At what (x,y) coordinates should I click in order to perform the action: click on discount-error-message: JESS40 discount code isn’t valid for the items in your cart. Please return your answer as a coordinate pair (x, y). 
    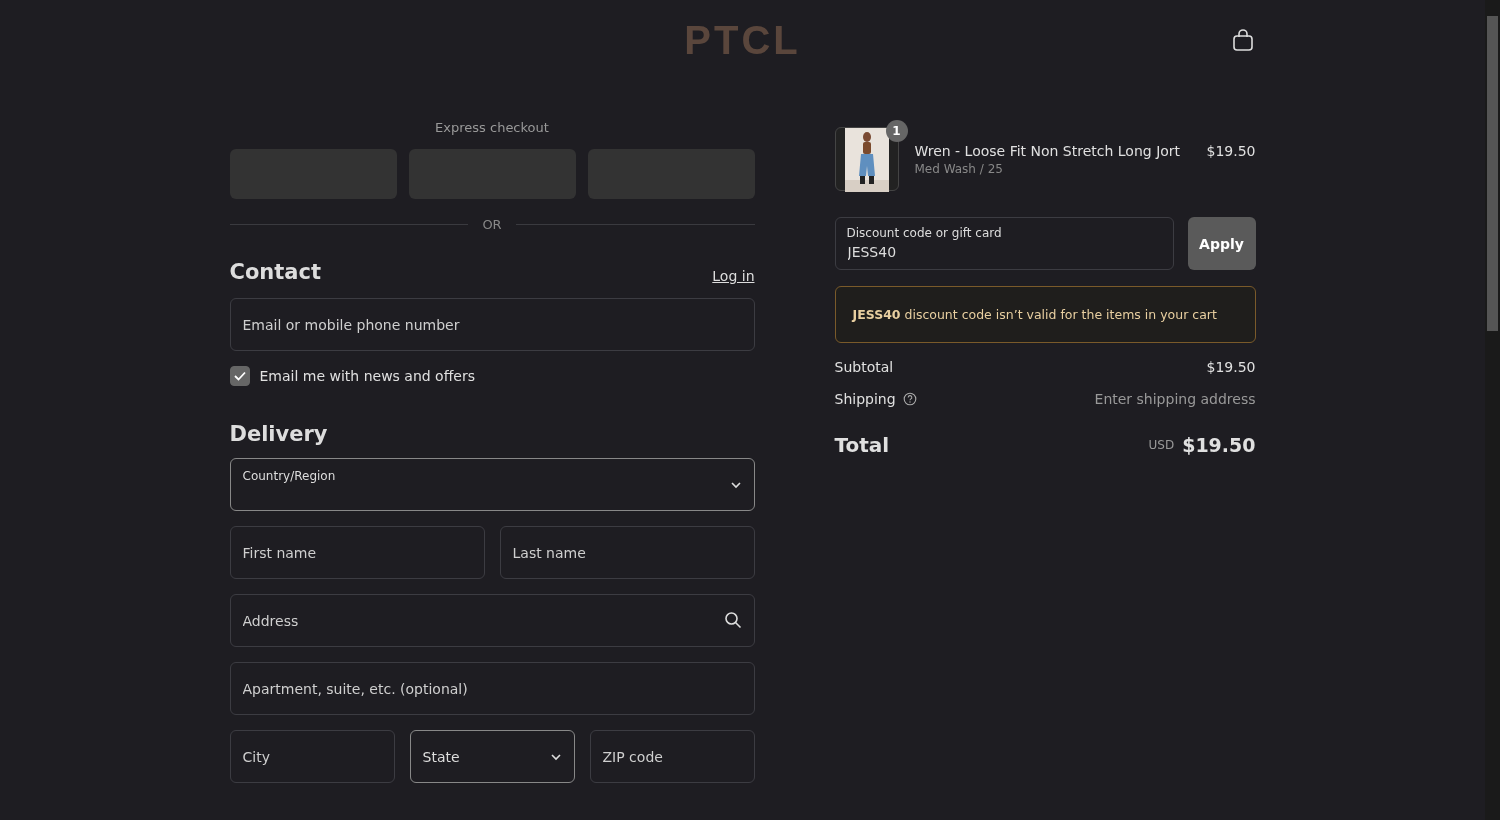
    Looking at the image, I should click on (1045, 314).